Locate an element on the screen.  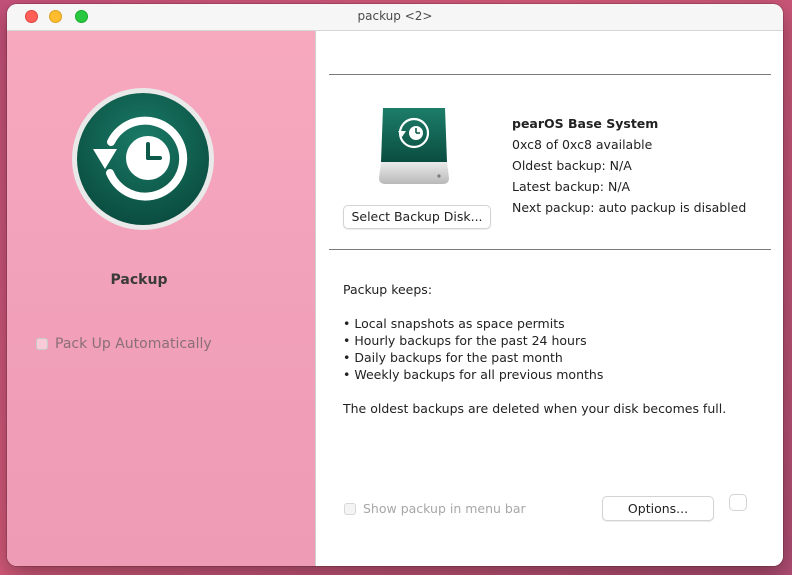
pack-up-automatically-row: Pack Up Automatically is located at coordinates (124, 344).